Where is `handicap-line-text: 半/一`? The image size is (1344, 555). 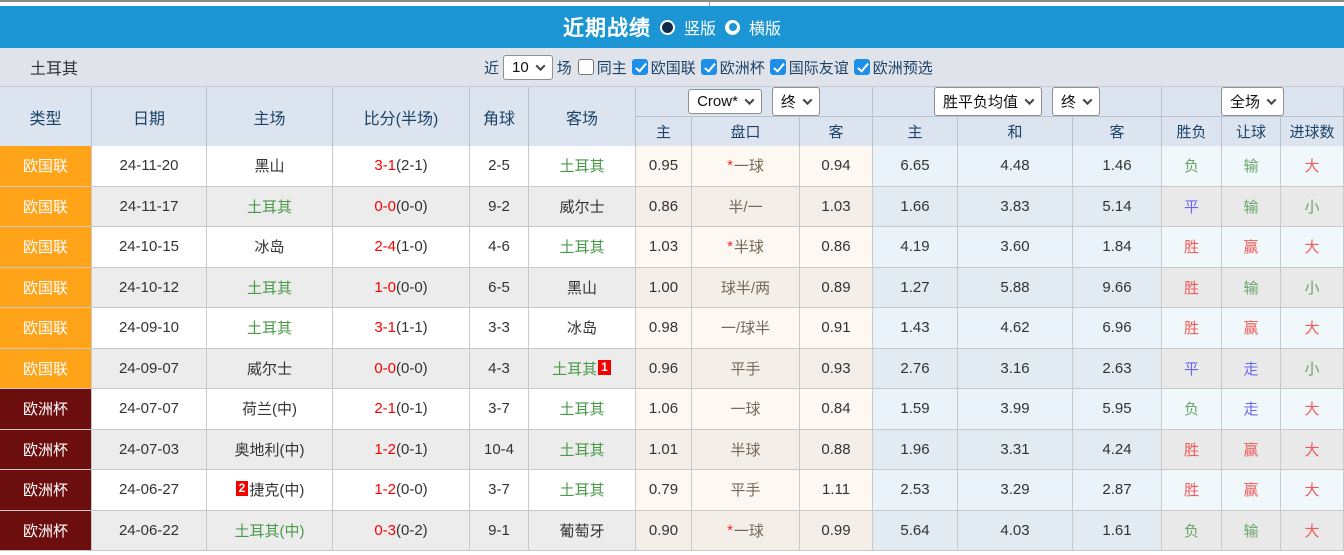
handicap-line-text: 半/一 is located at coordinates (745, 207).